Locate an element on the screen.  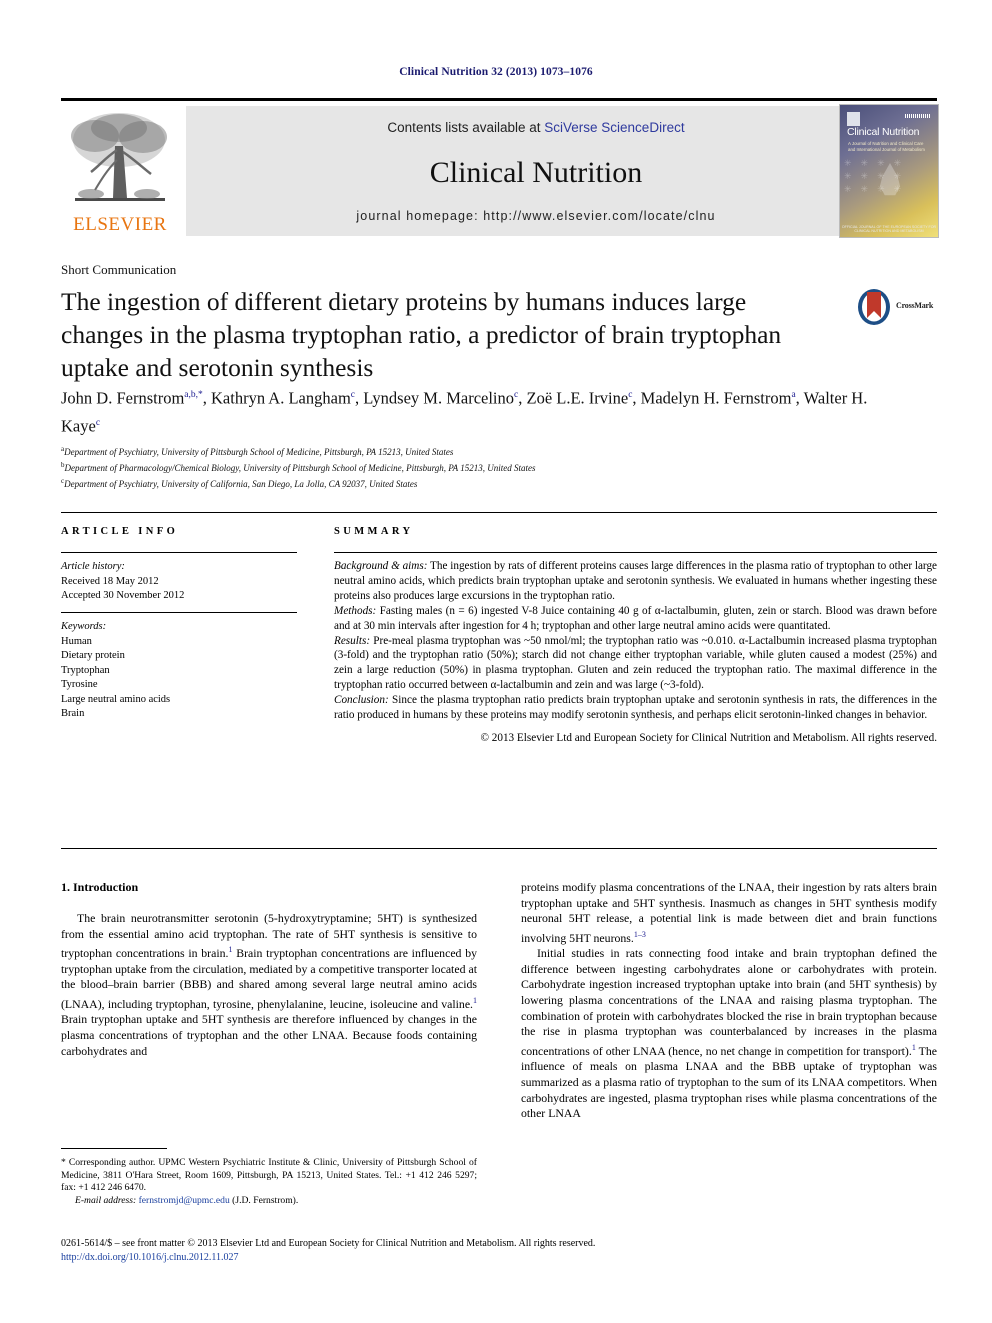
article-received-date: Received 18 May 2012 is located at coordinates (110, 581).